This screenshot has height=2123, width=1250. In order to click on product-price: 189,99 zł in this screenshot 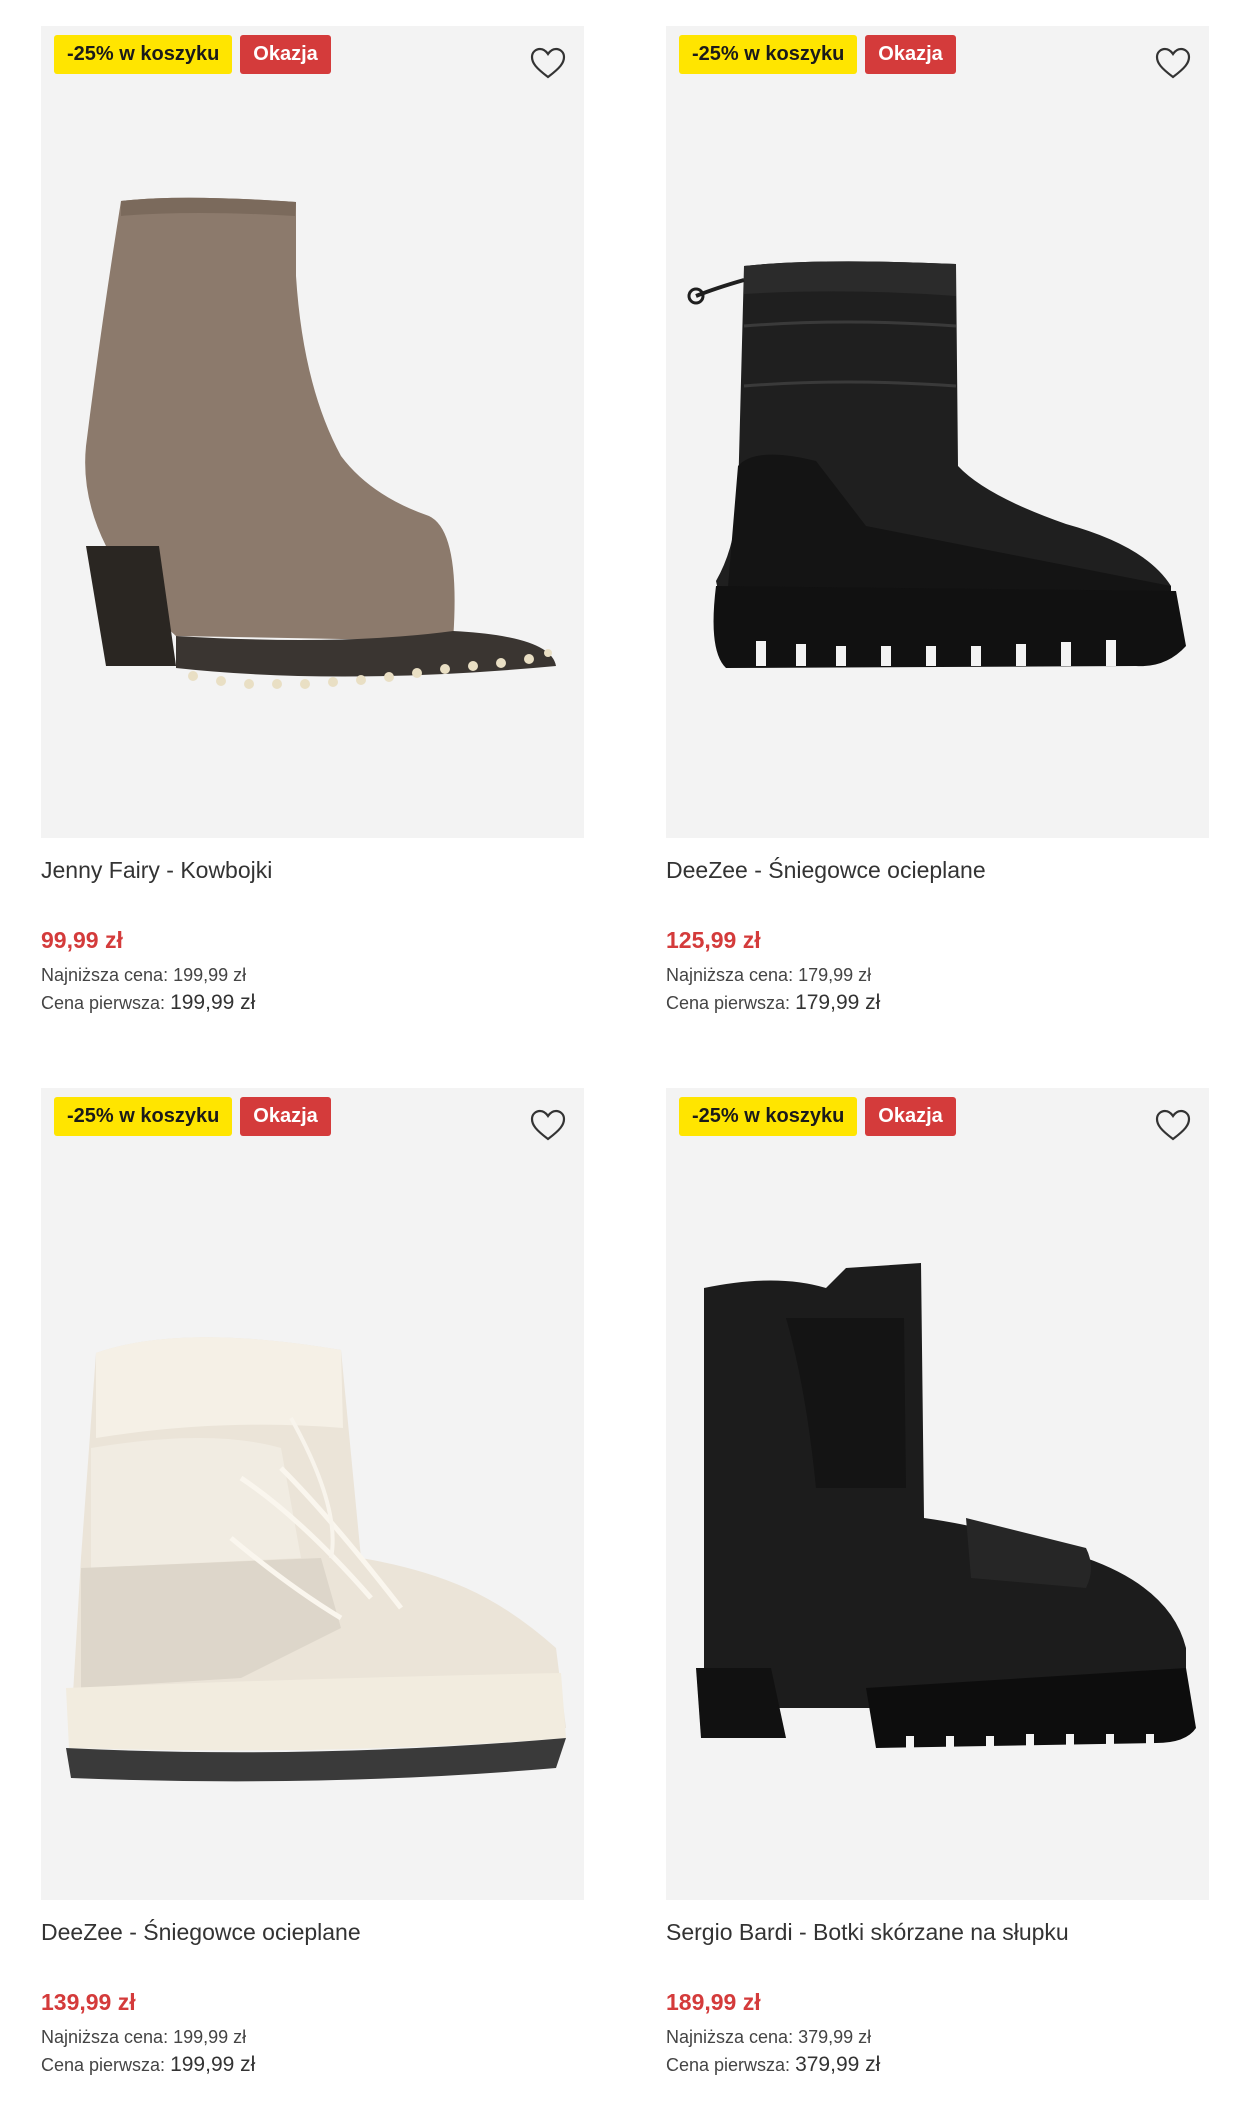, I will do `click(713, 2002)`.